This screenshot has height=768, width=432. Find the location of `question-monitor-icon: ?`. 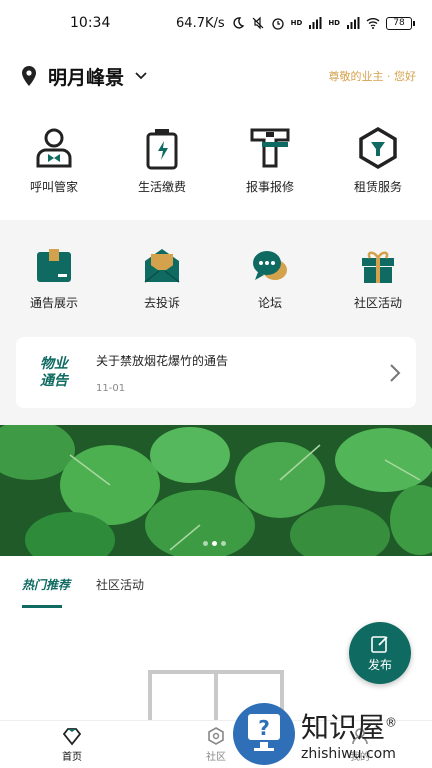

question-monitor-icon: ? is located at coordinates (264, 732).